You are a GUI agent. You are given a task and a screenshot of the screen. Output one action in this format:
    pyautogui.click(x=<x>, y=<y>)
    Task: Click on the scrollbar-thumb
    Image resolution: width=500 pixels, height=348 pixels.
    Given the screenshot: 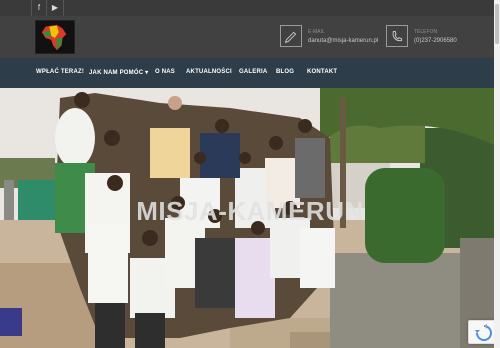 What is the action you would take?
    pyautogui.click(x=497, y=24)
    